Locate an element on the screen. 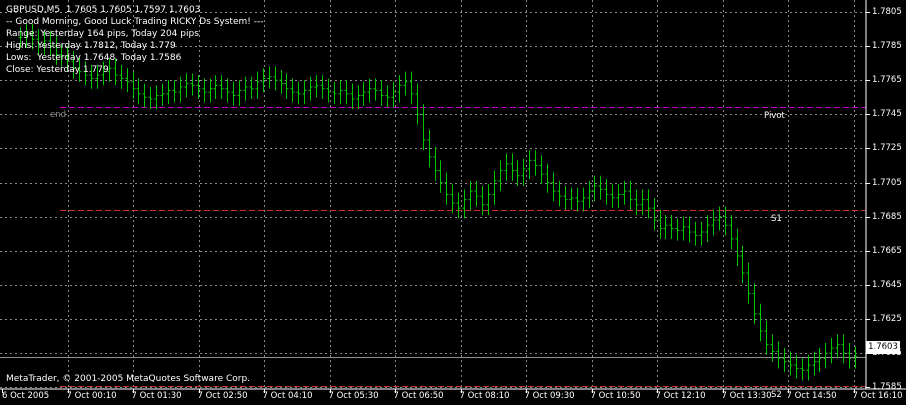 The image size is (906, 405). price-tick-label: 1.7605 is located at coordinates (887, 352).